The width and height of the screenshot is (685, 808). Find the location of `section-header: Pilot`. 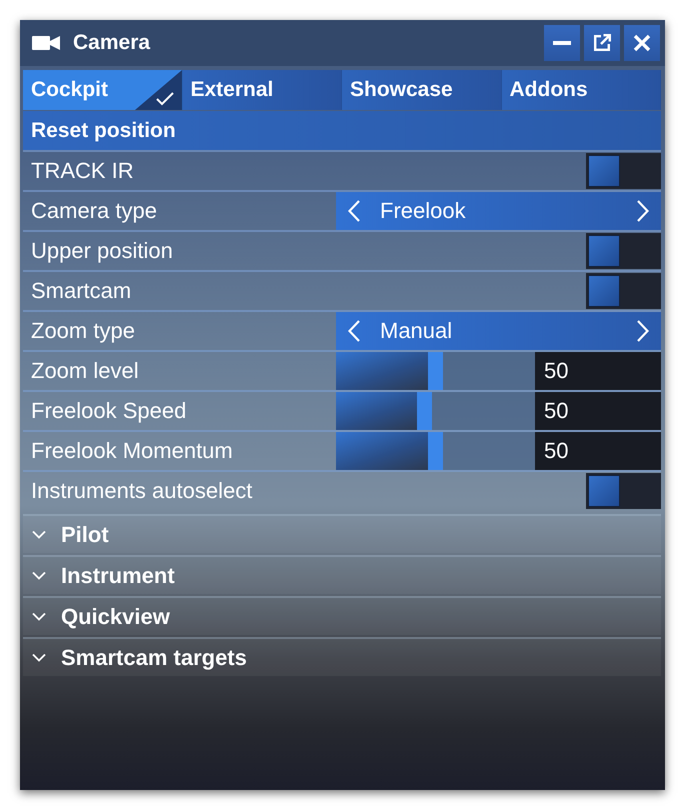

section-header: Pilot is located at coordinates (342, 533).